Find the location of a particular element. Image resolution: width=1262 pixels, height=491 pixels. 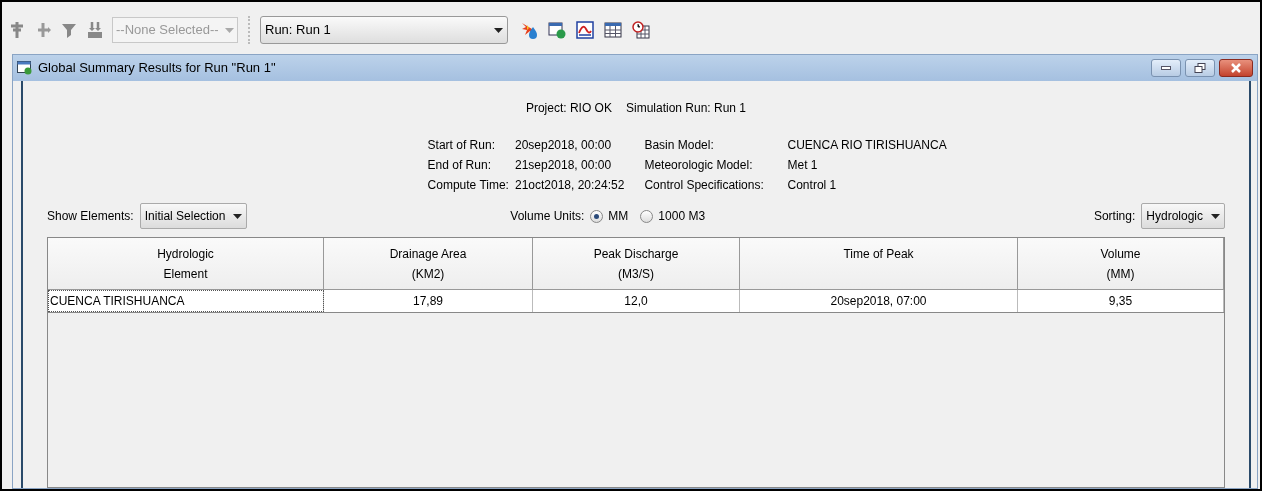

close-icon is located at coordinates (1236, 68).